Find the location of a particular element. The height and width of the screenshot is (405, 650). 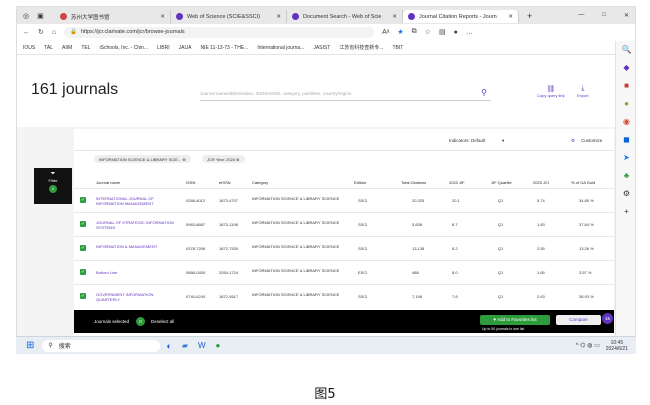

clock: 10:45 2024/6/21 is located at coordinates (617, 346).